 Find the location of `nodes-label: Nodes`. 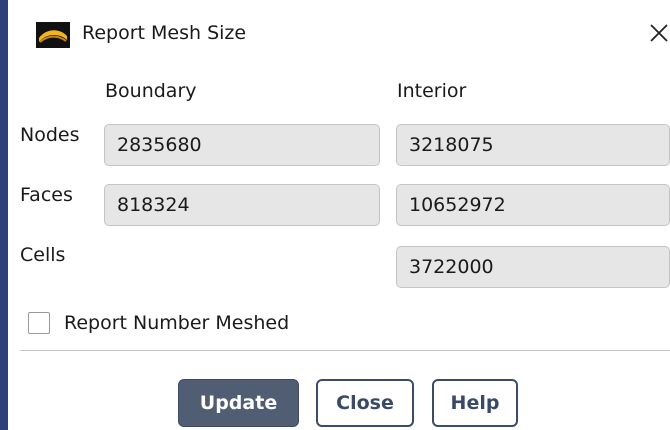

nodes-label: Nodes is located at coordinates (50, 135).